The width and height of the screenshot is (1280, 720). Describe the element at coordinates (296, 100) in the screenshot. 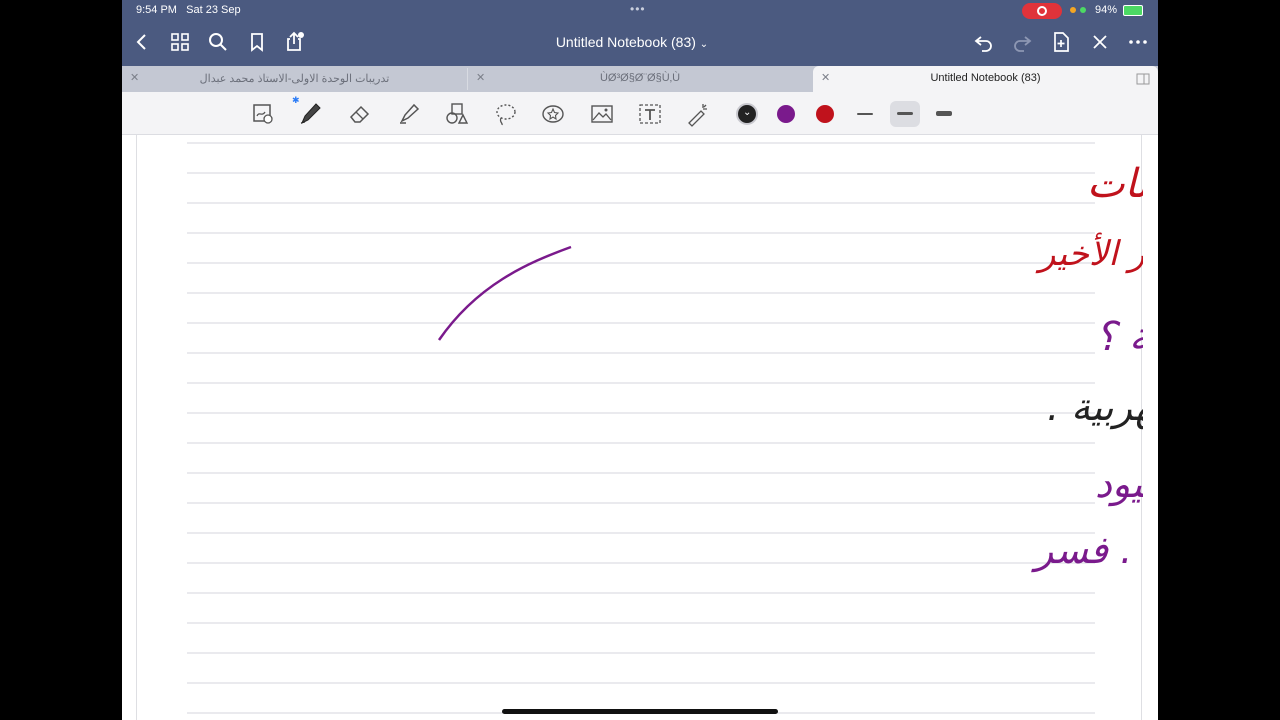

I see `bluetooth-icon: ✱` at that location.